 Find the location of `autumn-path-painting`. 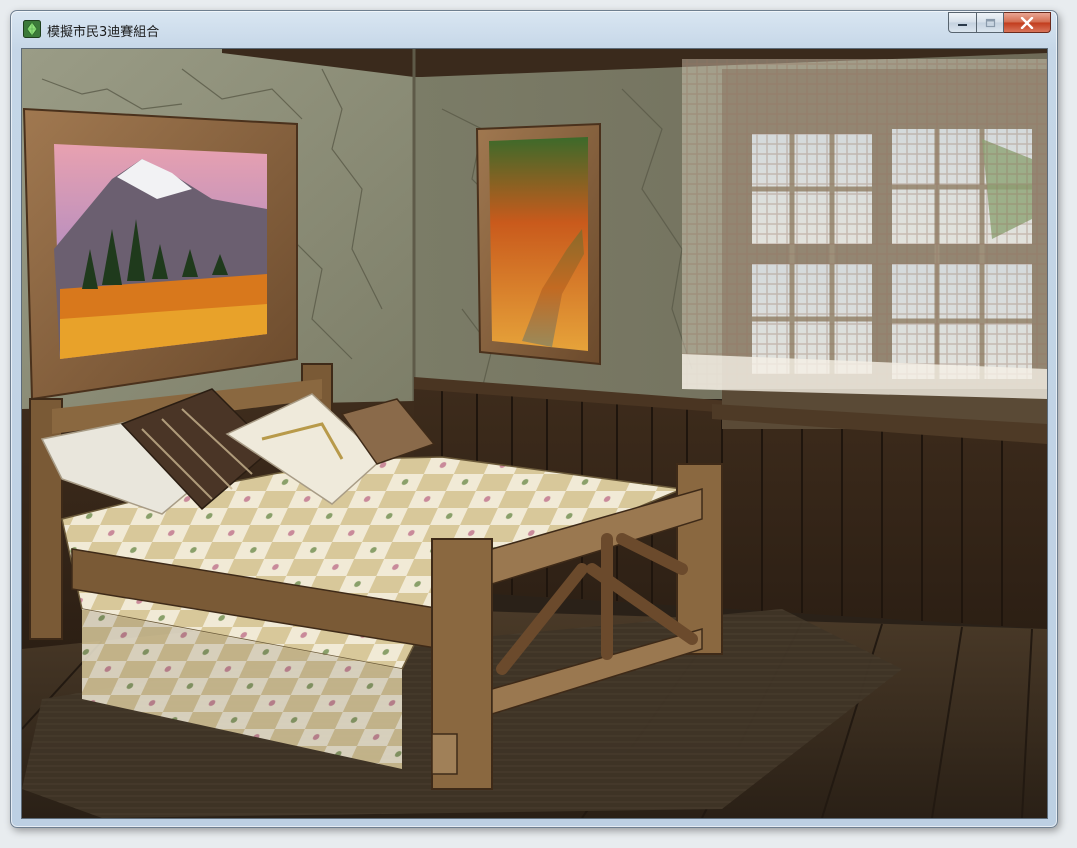

autumn-path-painting is located at coordinates (538, 244).